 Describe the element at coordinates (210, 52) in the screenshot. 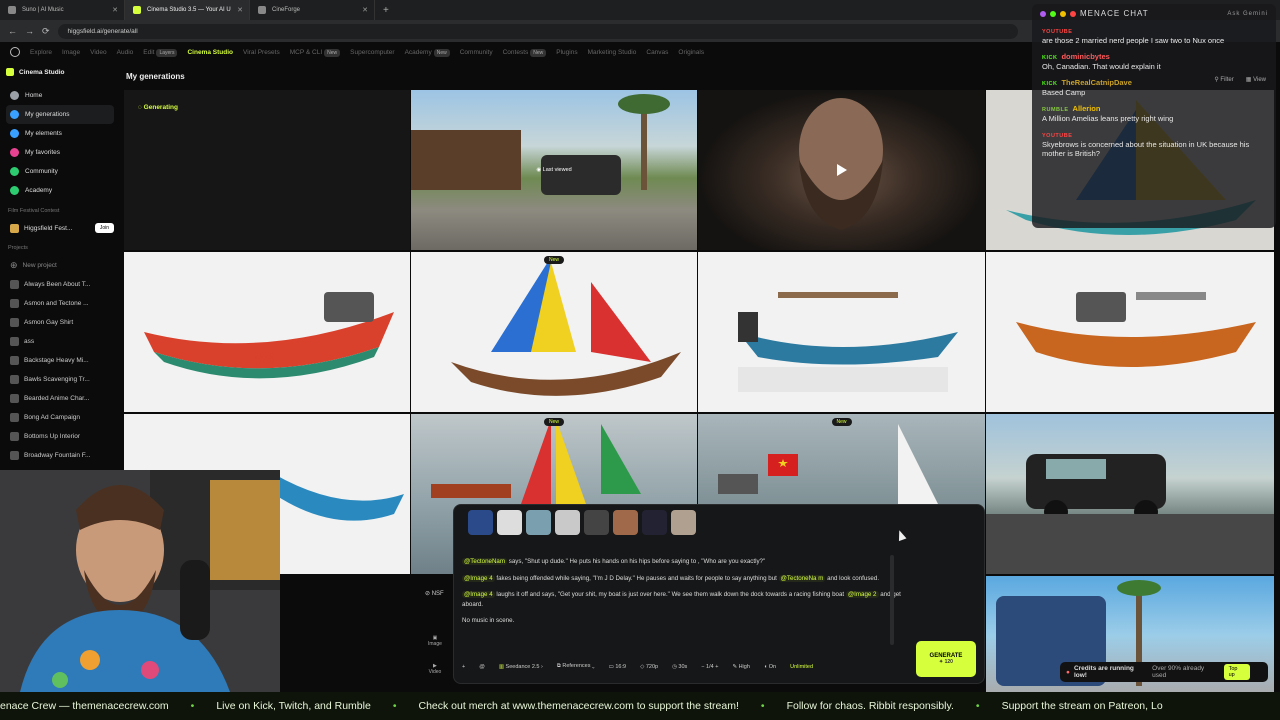

I see `nav-cinema-studio: Cinema Studio` at that location.